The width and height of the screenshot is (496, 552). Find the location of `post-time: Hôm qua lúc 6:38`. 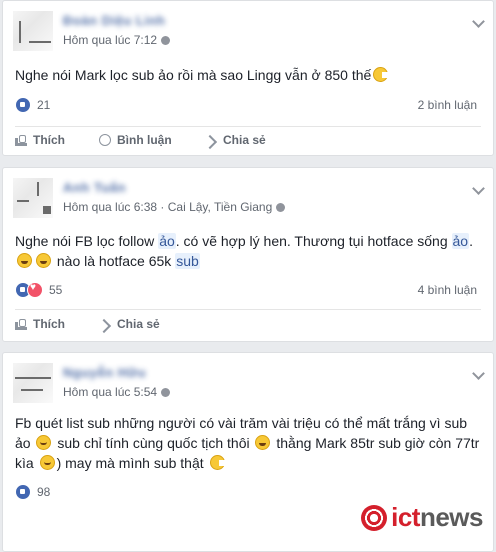

post-time: Hôm qua lúc 6:38 is located at coordinates (110, 207).